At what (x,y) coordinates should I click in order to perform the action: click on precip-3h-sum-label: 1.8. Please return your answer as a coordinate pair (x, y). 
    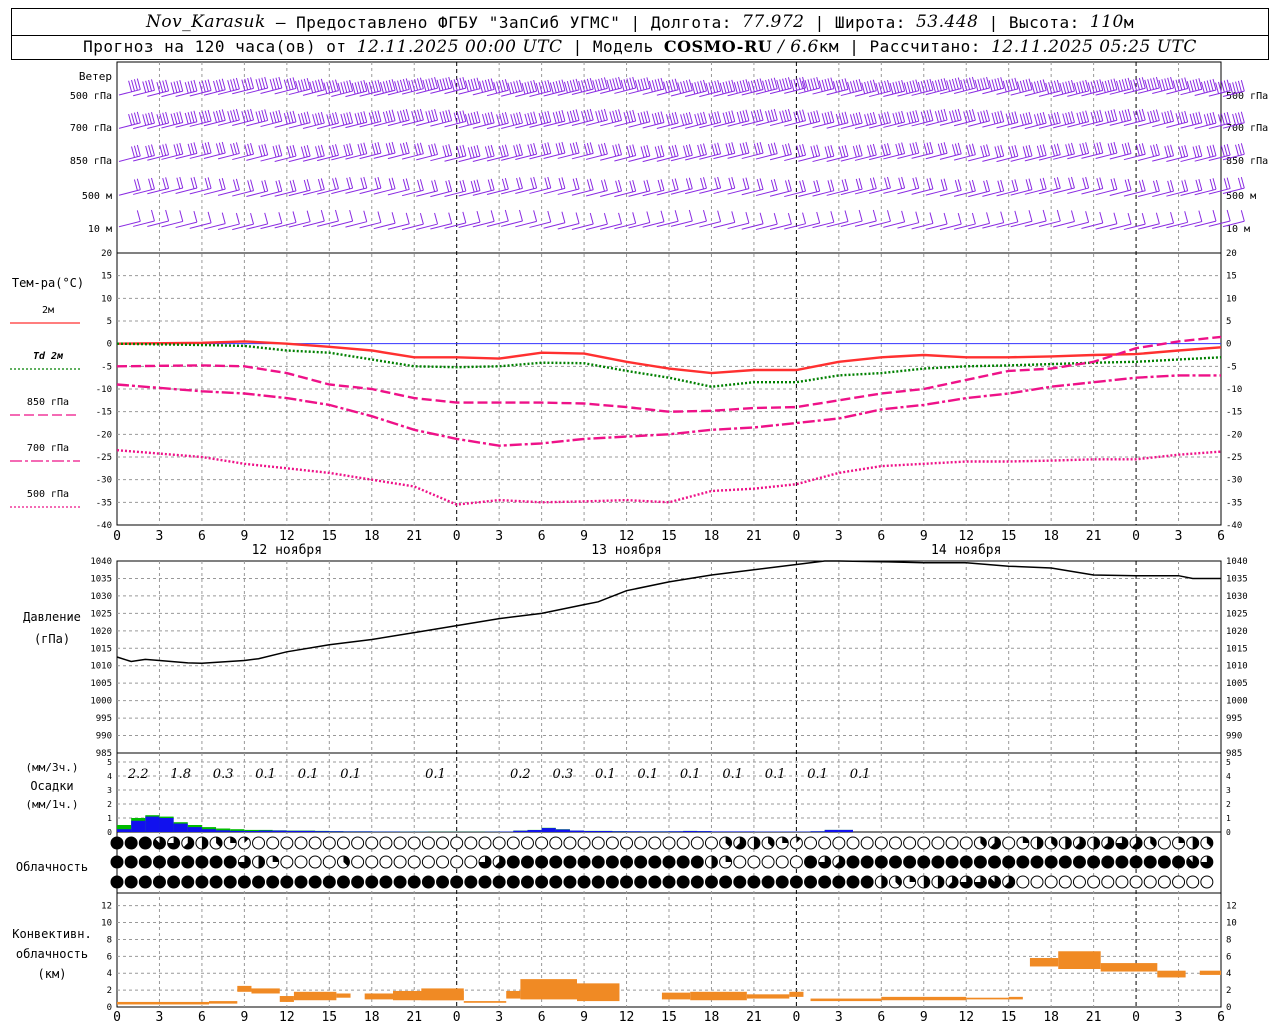
    Looking at the image, I should click on (180, 774).